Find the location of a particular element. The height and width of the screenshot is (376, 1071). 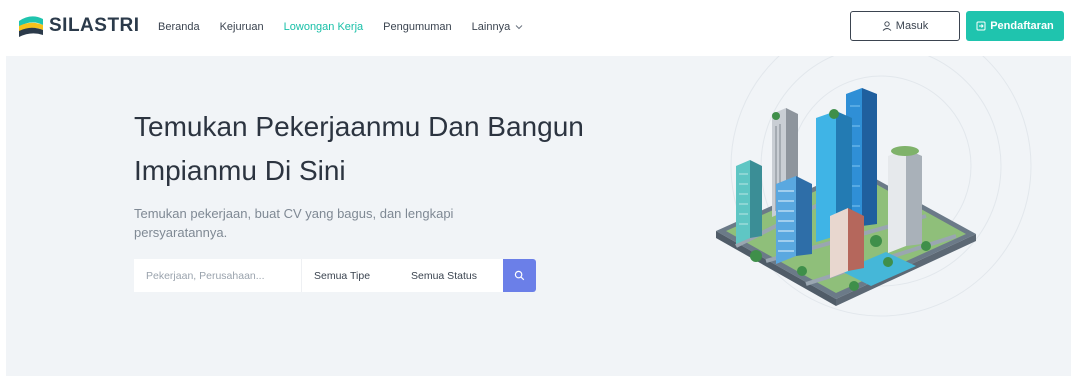

nav-item-beranda: Beranda is located at coordinates (179, 27).